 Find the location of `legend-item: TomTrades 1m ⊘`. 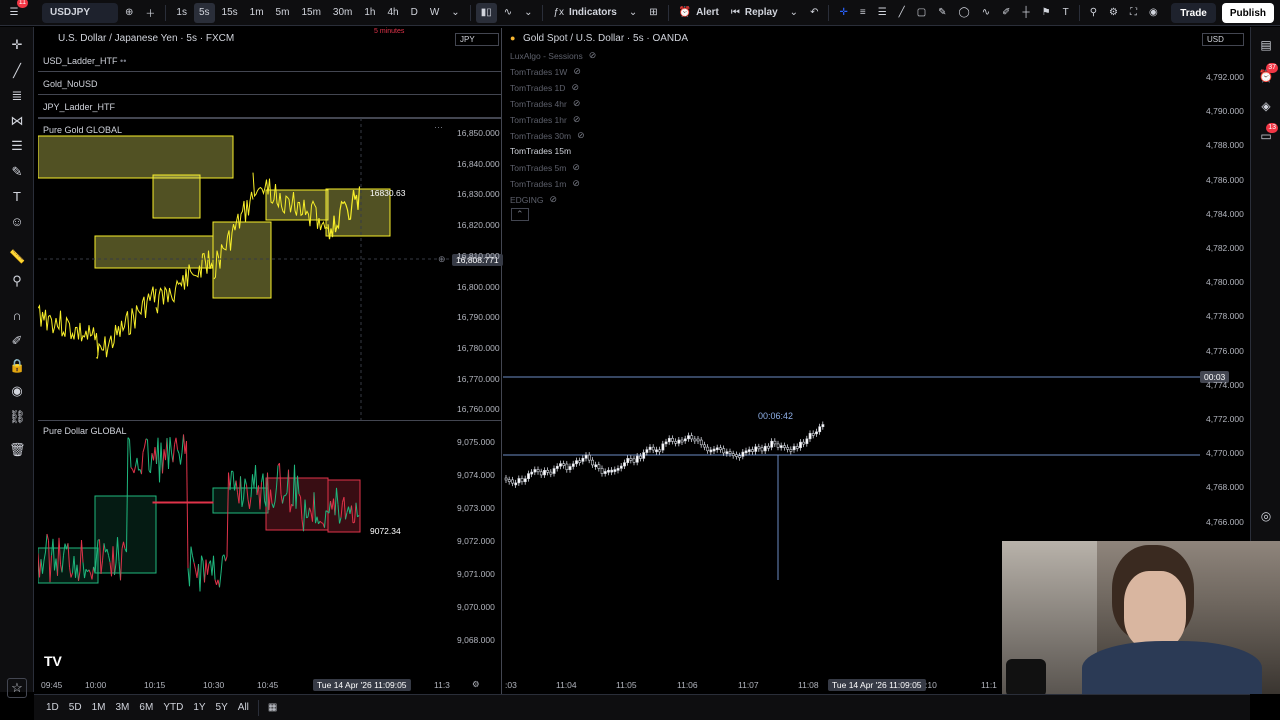

legend-item: TomTrades 1m ⊘ is located at coordinates (545, 183).